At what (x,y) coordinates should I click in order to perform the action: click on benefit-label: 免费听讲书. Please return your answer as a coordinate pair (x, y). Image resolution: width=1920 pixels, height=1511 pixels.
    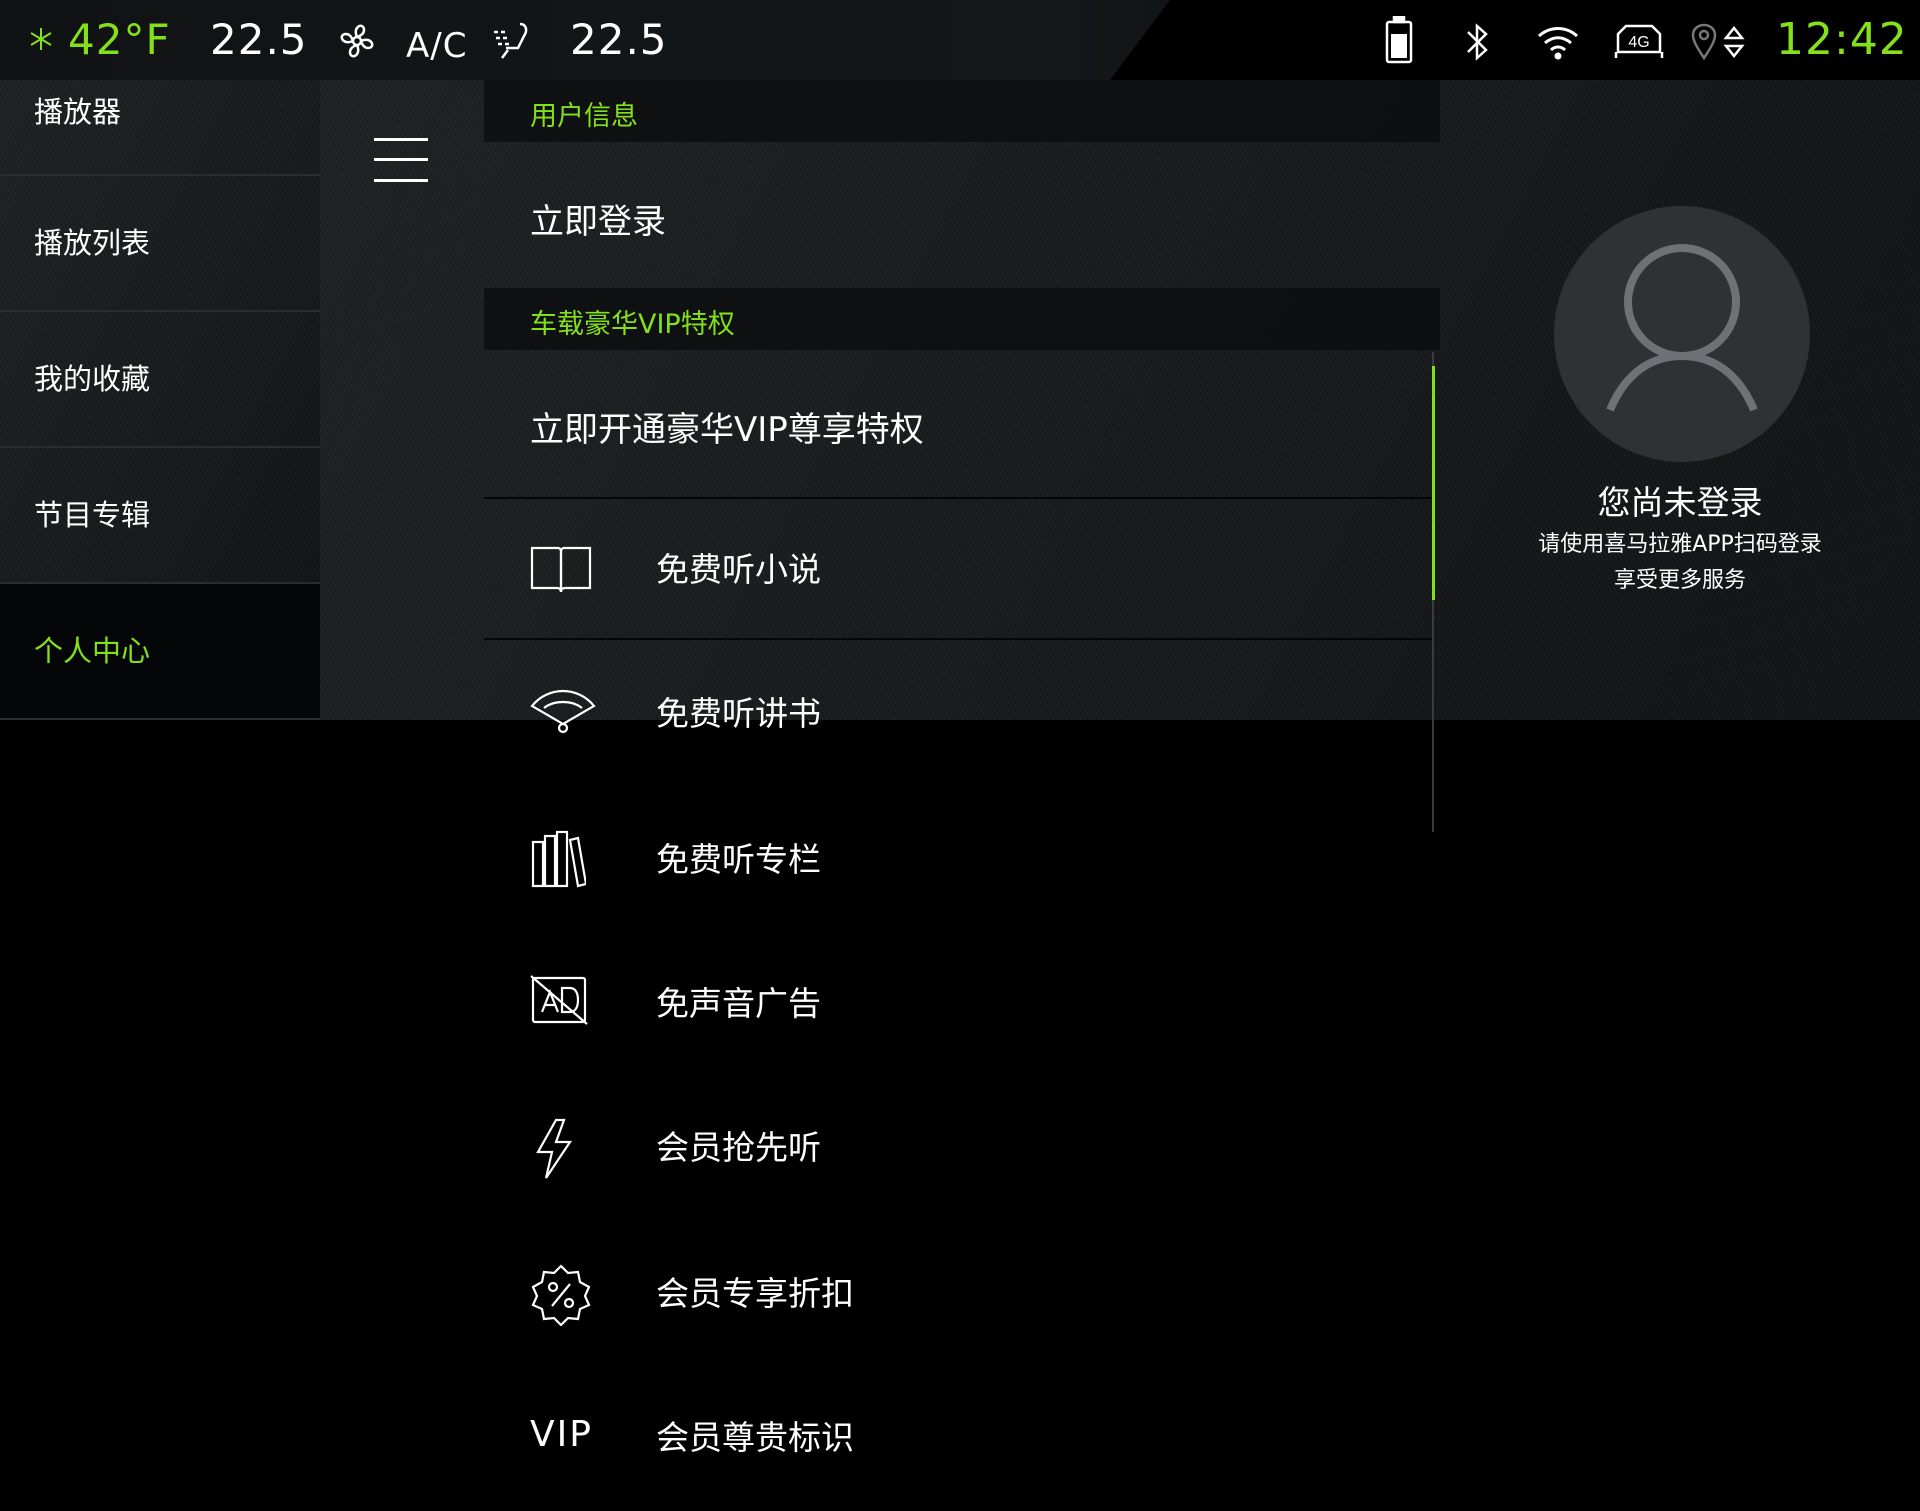
    Looking at the image, I should click on (738, 713).